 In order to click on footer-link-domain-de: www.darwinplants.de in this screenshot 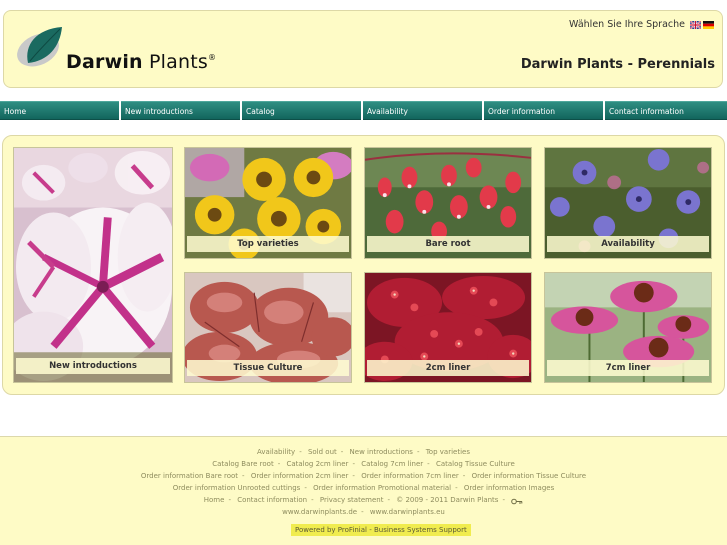, I will do `click(319, 512)`.